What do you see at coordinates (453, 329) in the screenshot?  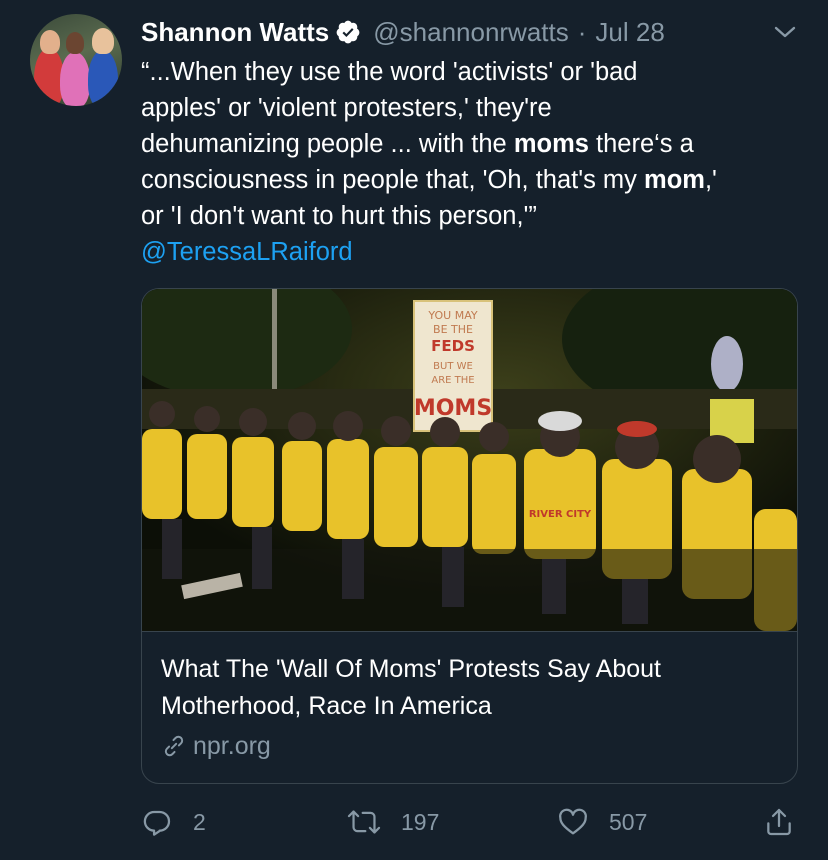 I see `sign-line: BE THE` at bounding box center [453, 329].